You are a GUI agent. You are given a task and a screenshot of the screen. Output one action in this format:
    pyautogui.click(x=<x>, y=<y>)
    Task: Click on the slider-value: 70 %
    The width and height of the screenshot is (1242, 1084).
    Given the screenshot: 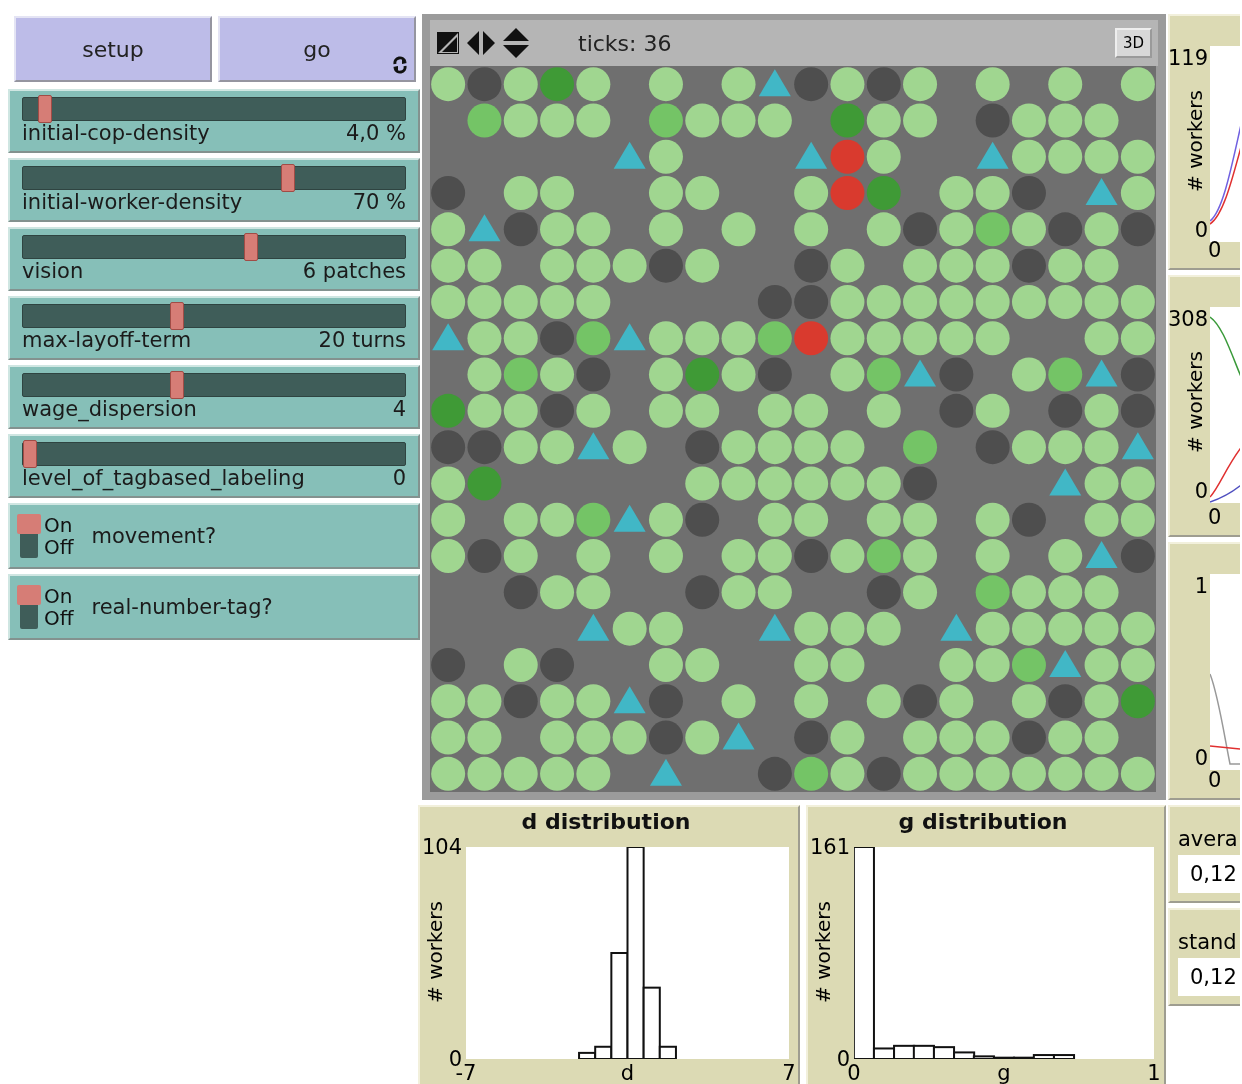 What is the action you would take?
    pyautogui.click(x=379, y=202)
    